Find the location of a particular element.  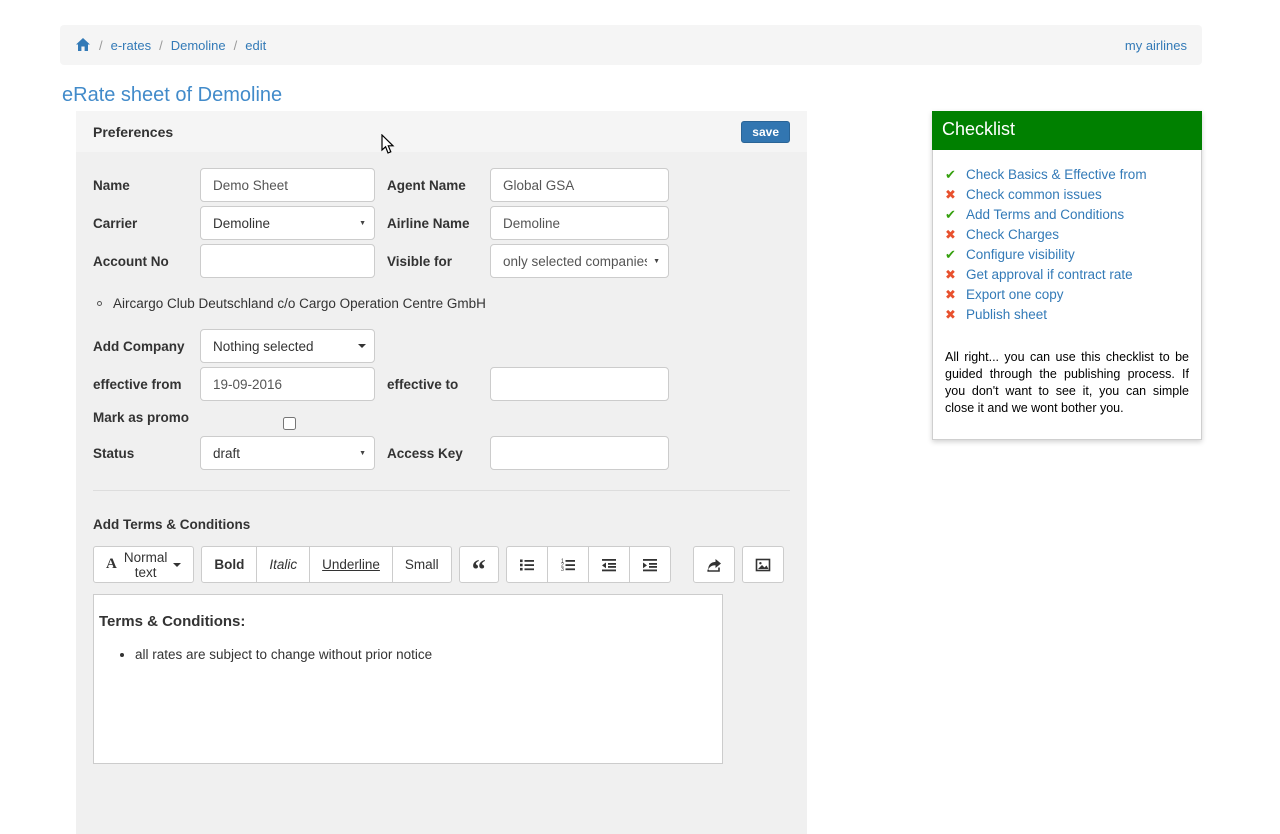

status-select: draft ▼ is located at coordinates (287, 453).